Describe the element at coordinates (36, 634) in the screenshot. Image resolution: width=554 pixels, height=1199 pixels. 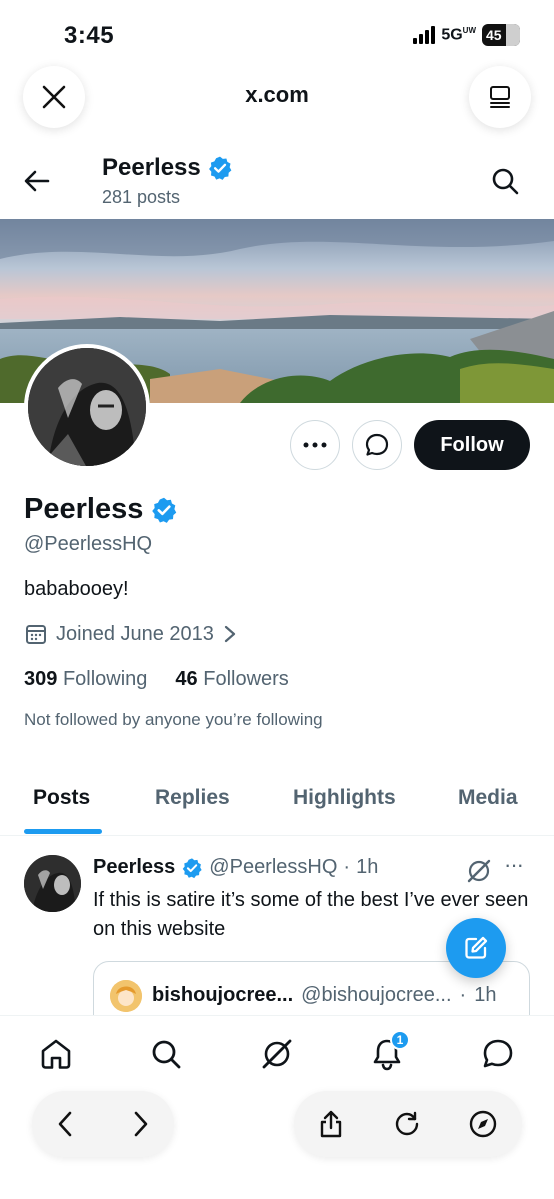
I see `calendar-icon` at that location.